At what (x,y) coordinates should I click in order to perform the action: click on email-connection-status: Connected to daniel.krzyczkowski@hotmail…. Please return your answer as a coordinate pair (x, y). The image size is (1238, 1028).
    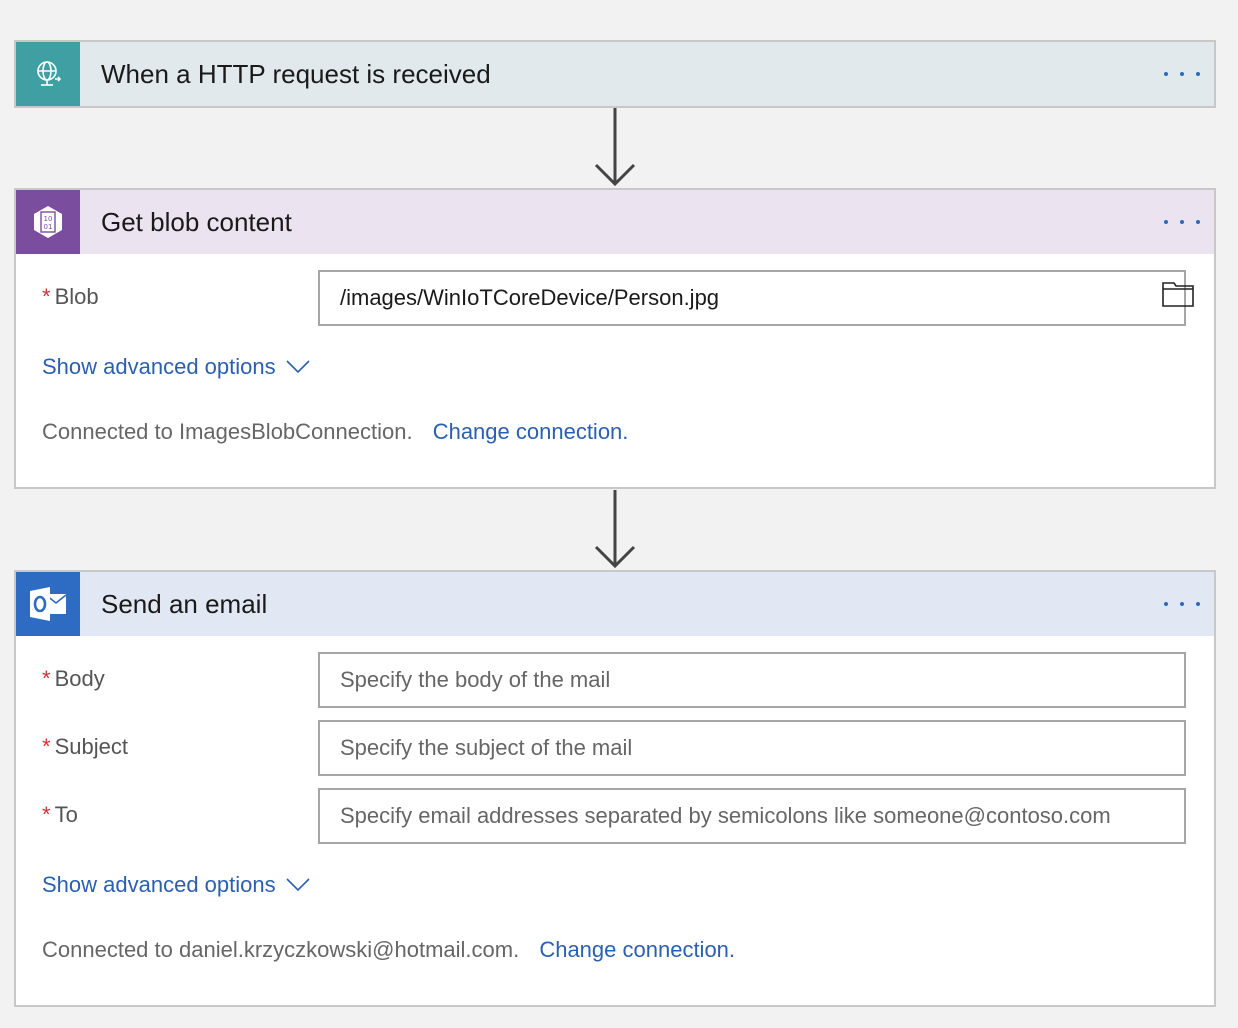
    Looking at the image, I should click on (388, 950).